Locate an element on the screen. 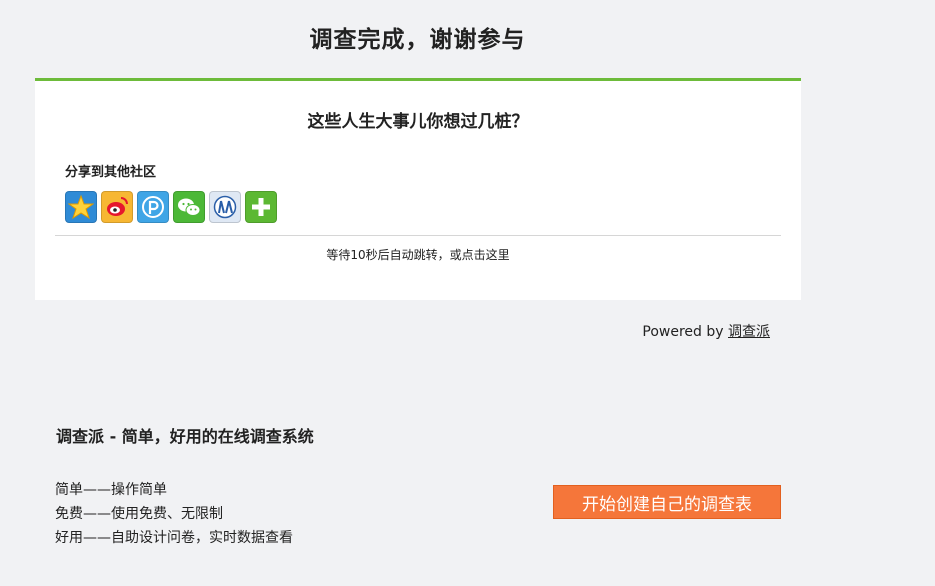  promo-title: 调查派 - 简单，好用的在线调查系统 is located at coordinates (185, 436).